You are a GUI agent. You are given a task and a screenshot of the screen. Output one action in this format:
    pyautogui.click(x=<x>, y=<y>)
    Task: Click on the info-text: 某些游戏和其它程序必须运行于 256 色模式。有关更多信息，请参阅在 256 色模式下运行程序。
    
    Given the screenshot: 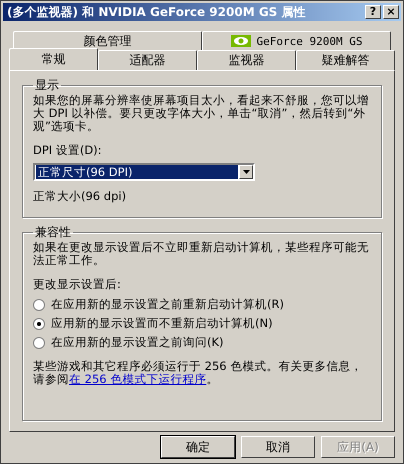 What is the action you would take?
    pyautogui.click(x=198, y=373)
    